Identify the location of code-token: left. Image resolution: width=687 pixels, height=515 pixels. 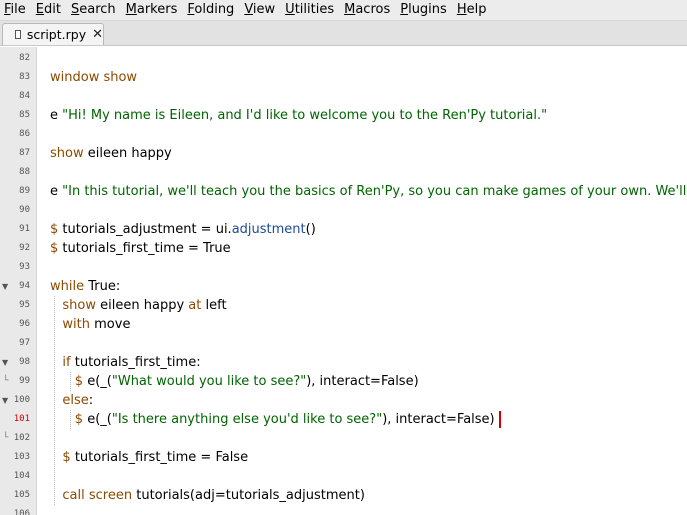
(214, 305).